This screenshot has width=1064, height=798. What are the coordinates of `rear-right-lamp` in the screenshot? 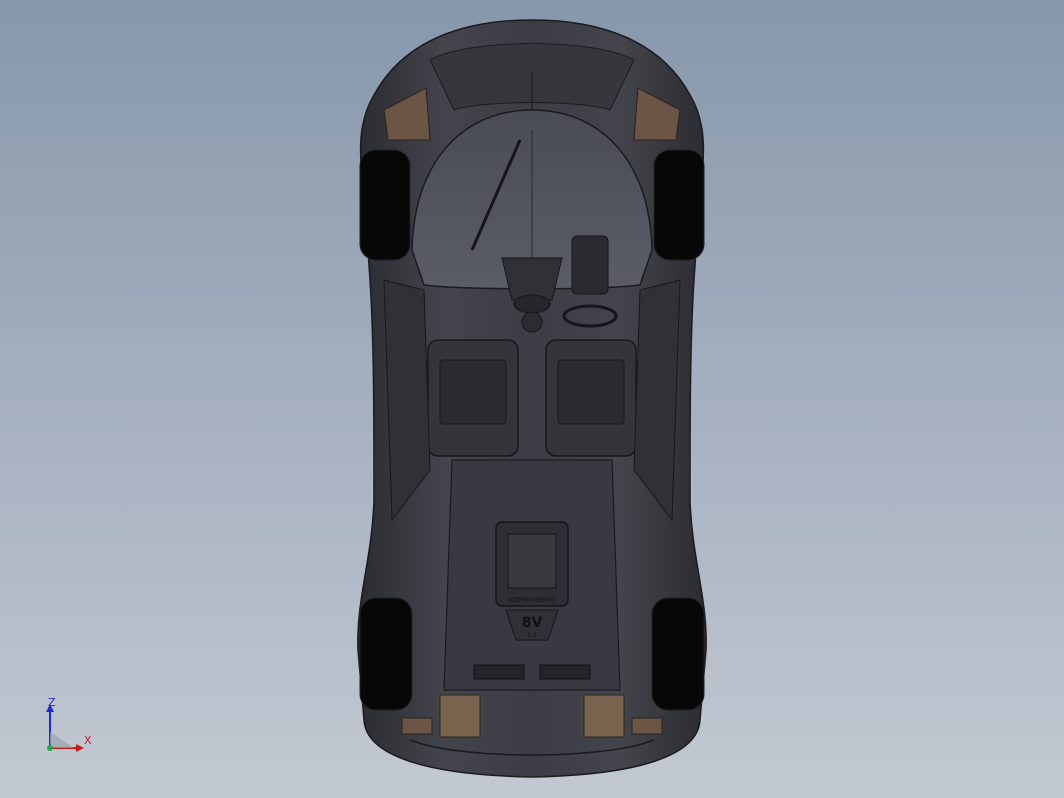 It's located at (604, 716).